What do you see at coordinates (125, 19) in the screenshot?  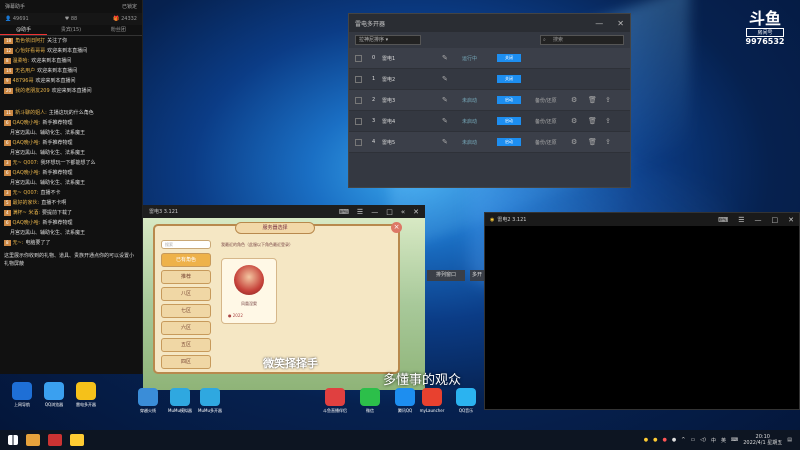 I see `gift-count: 🎁 24332` at bounding box center [125, 19].